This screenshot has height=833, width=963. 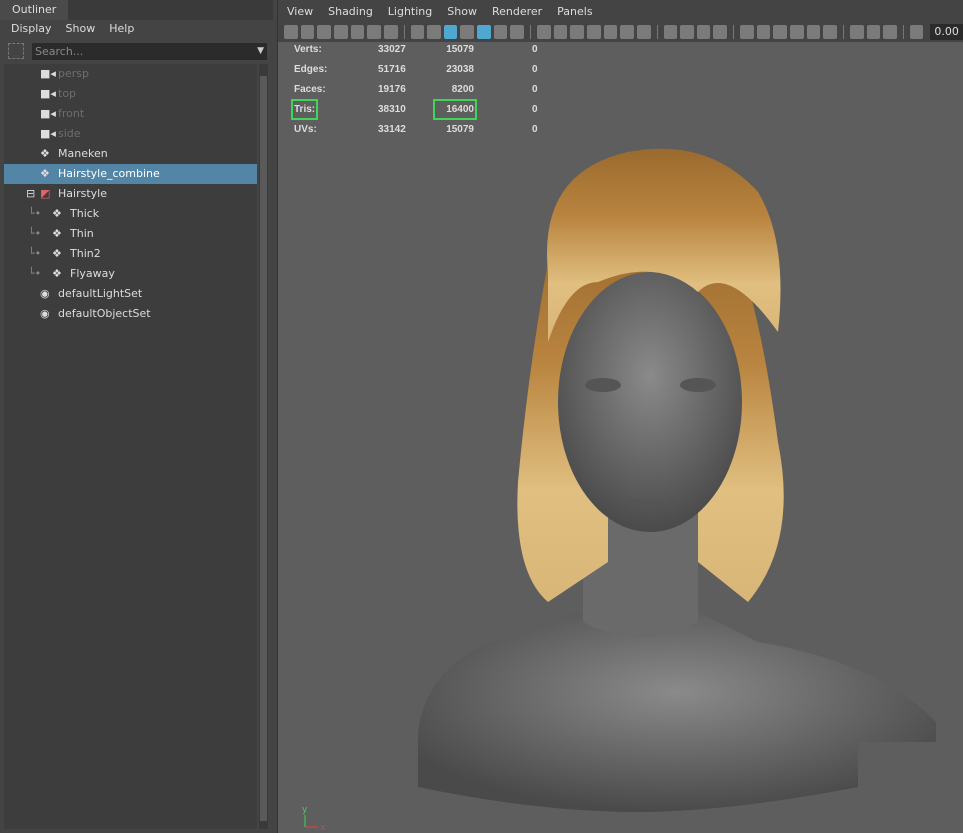 I want to click on camera-icon: ■◂, so click(x=48, y=73).